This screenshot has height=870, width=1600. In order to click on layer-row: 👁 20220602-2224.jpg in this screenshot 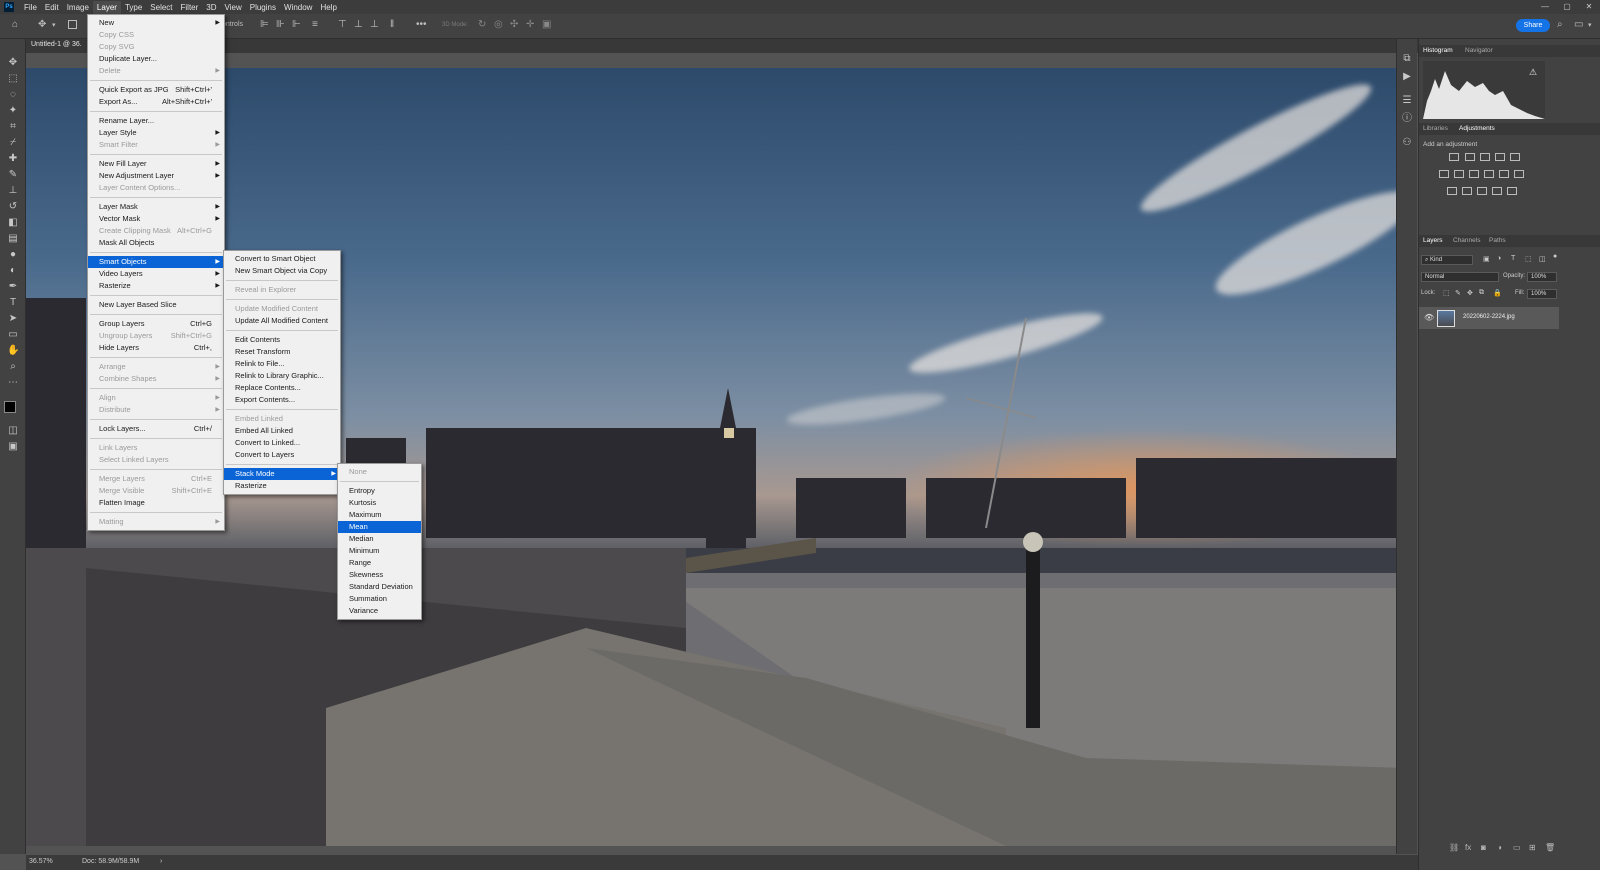, I will do `click(1489, 318)`.